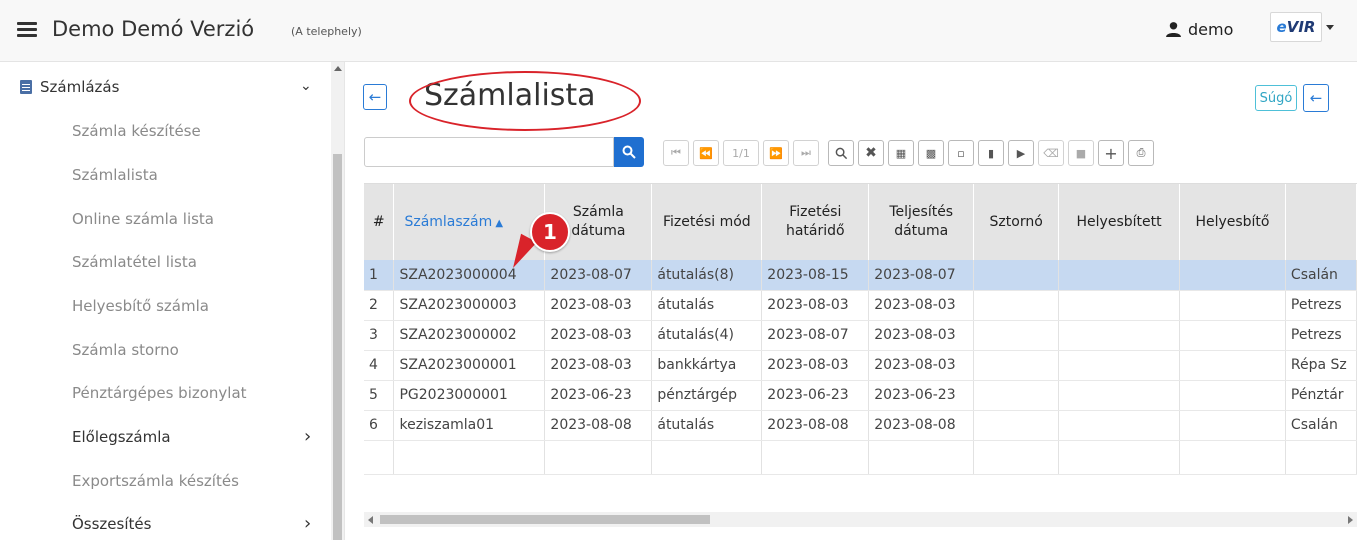 This screenshot has height=540, width=1357. Describe the element at coordinates (1021, 153) in the screenshot. I see `export-button: ▶` at that location.